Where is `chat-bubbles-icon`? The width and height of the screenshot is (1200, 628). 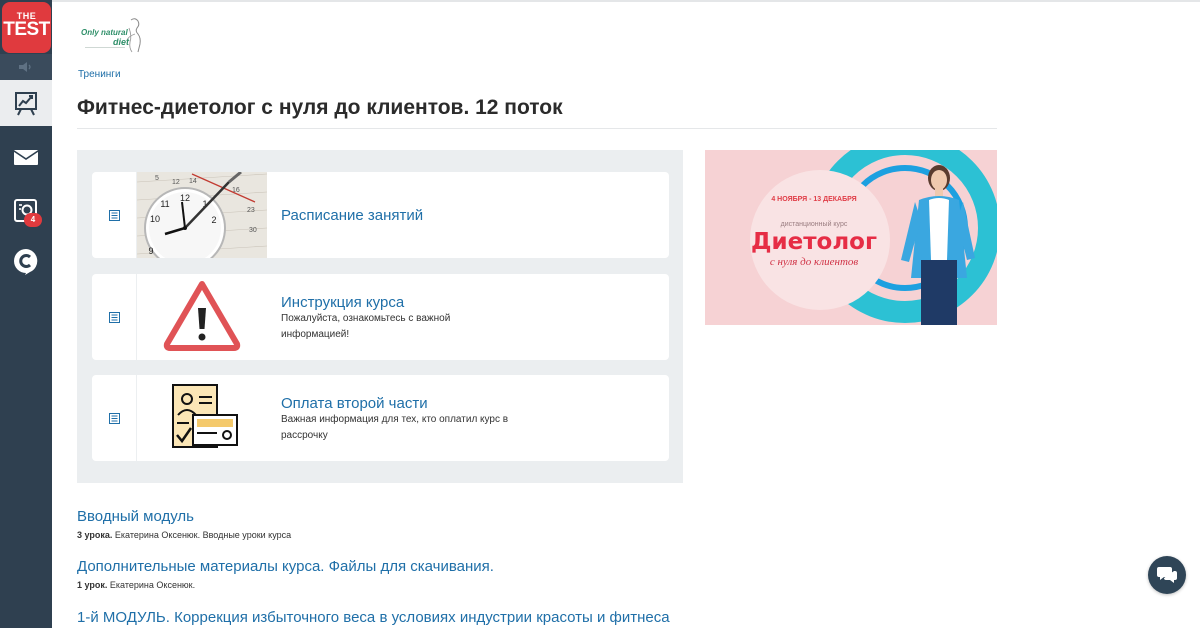
chat-bubbles-icon is located at coordinates (1167, 575).